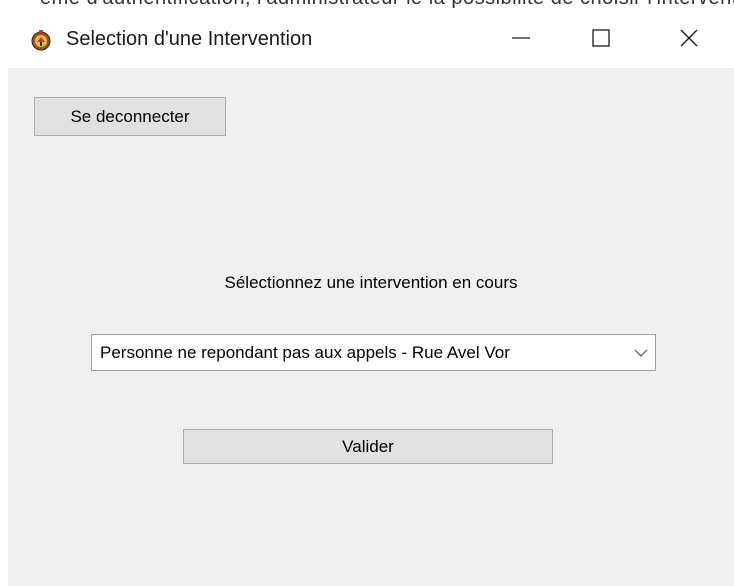 The width and height of the screenshot is (734, 586). What do you see at coordinates (368, 446) in the screenshot?
I see `validate-button: Valider` at bounding box center [368, 446].